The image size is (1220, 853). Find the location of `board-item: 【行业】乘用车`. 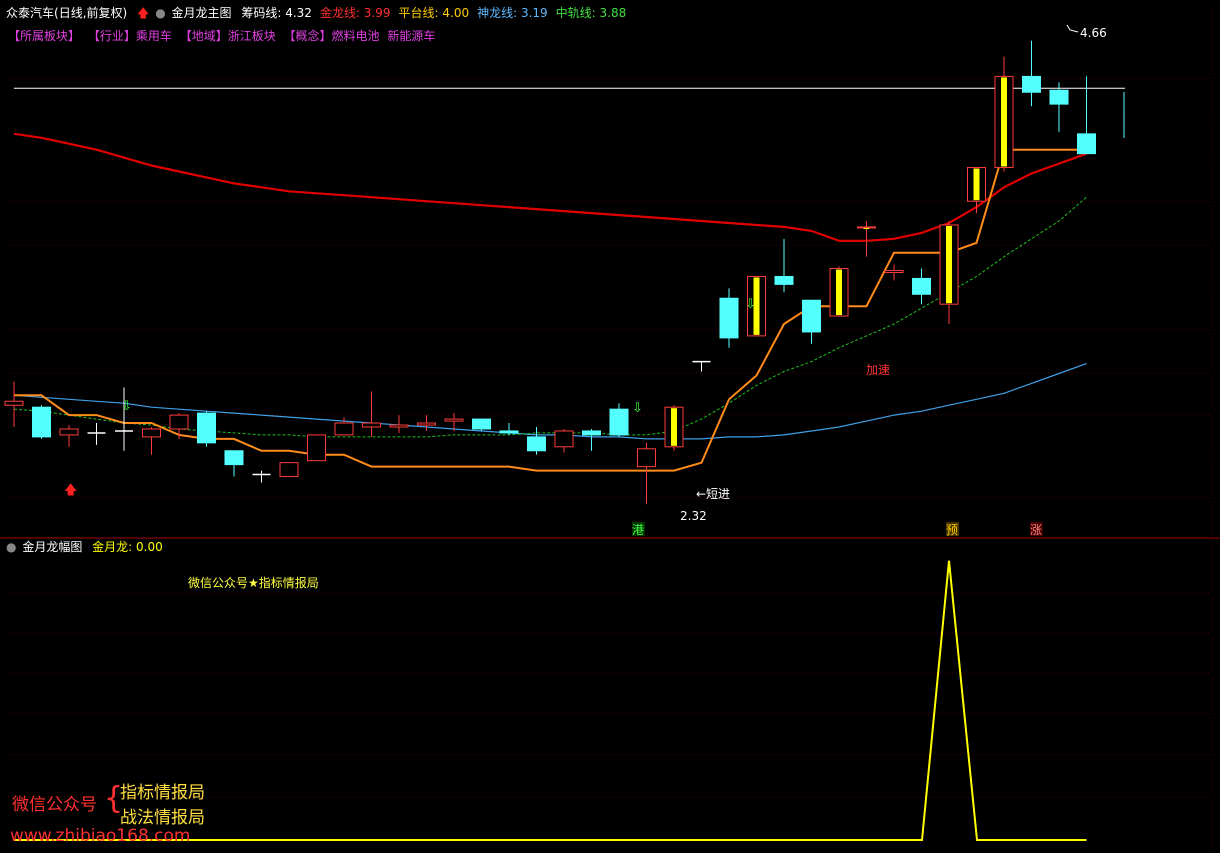

board-item: 【行业】乘用车 is located at coordinates (130, 36).